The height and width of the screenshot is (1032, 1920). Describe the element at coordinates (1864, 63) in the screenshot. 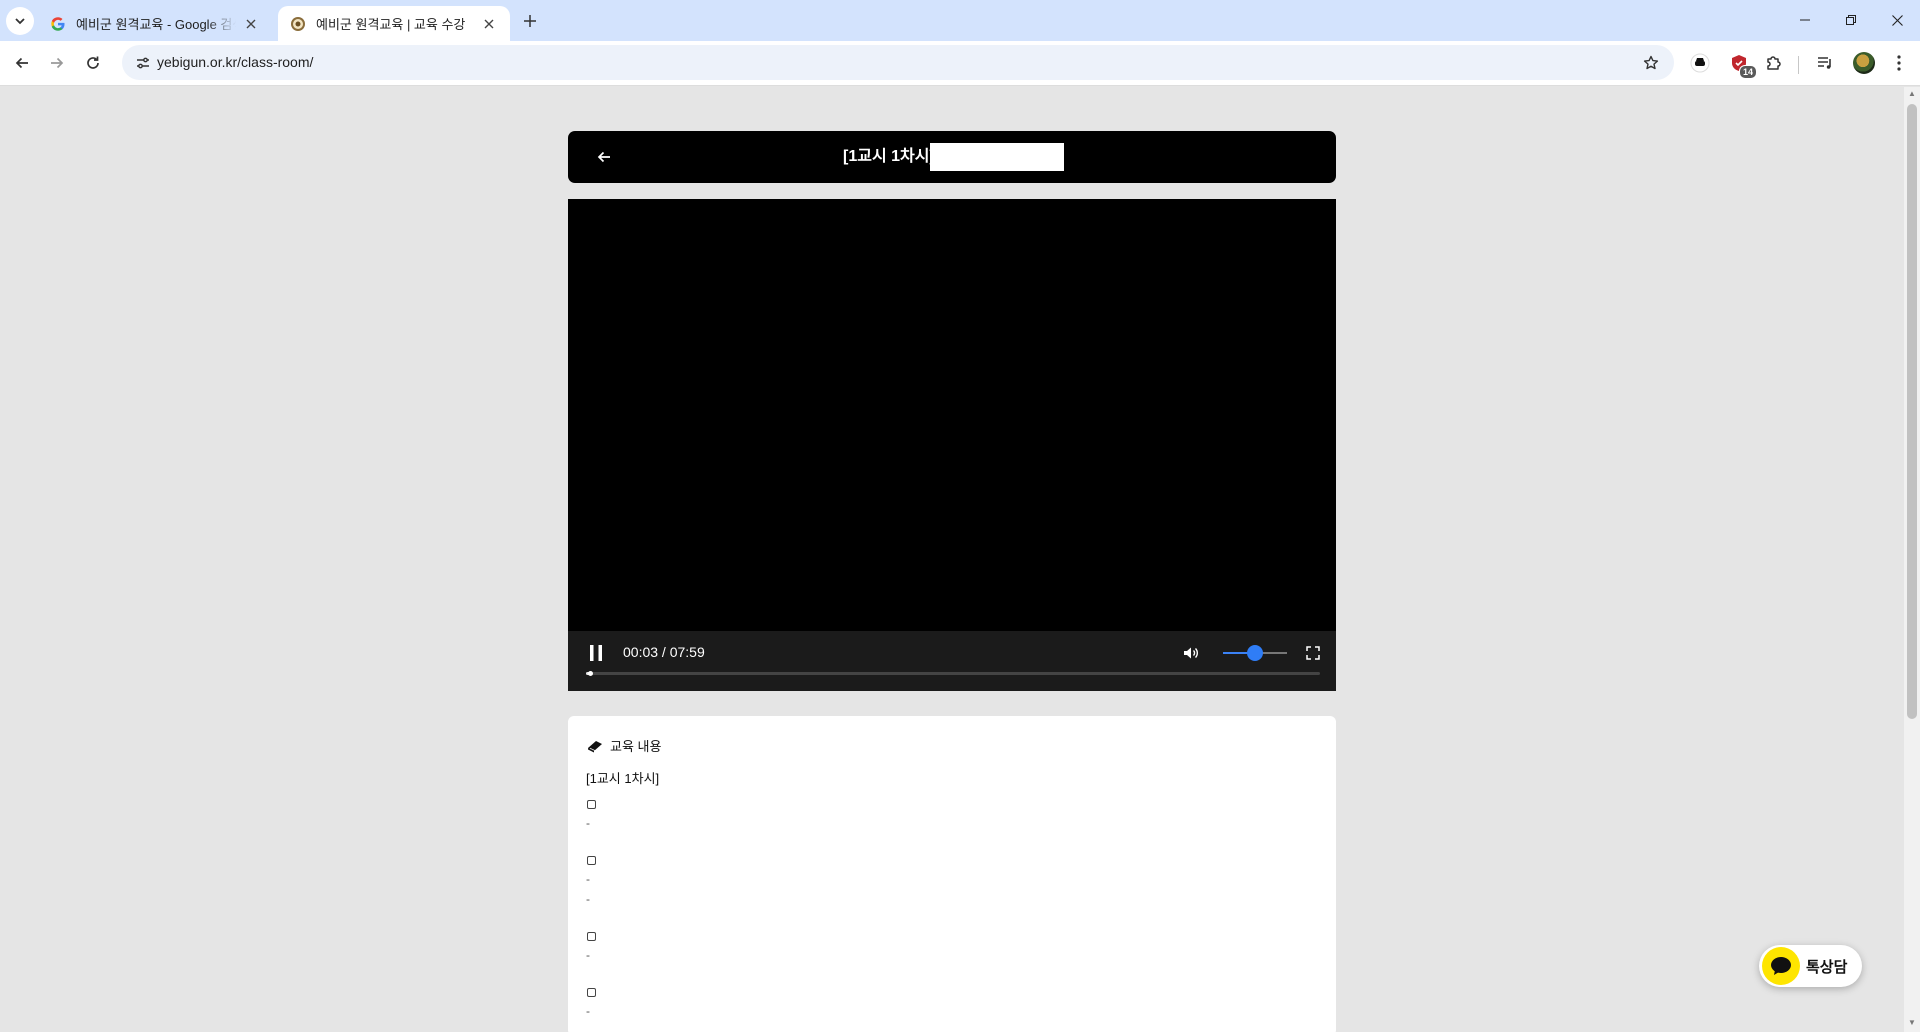

I see `profile-avatar` at that location.